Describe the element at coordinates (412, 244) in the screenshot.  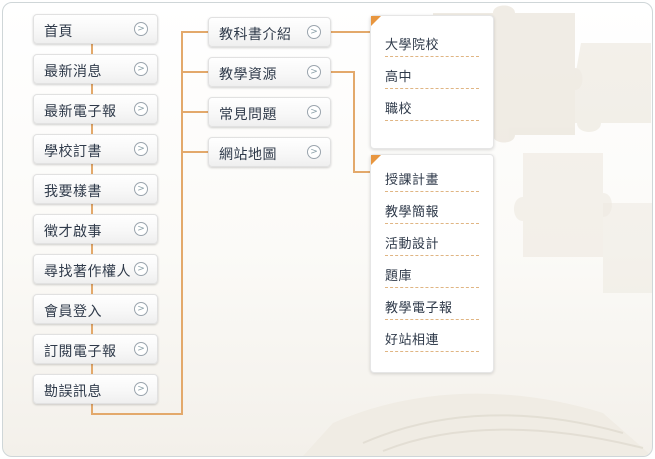
I see `submenu-item-label: 活動設計` at that location.